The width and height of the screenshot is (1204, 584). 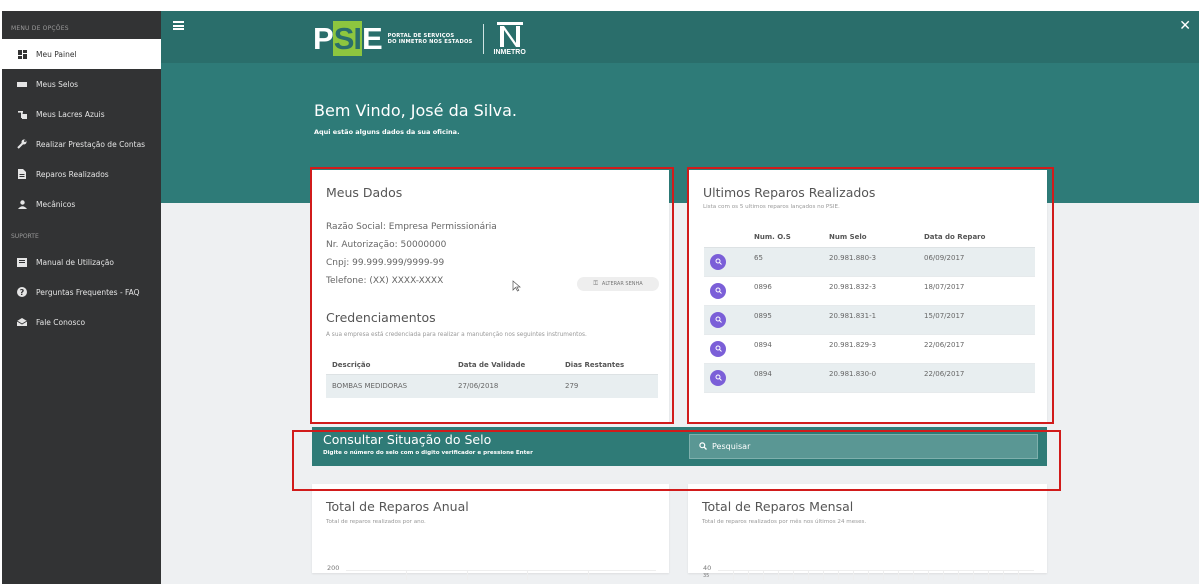 I want to click on sidebar-item-label: Meu Painel, so click(x=56, y=54).